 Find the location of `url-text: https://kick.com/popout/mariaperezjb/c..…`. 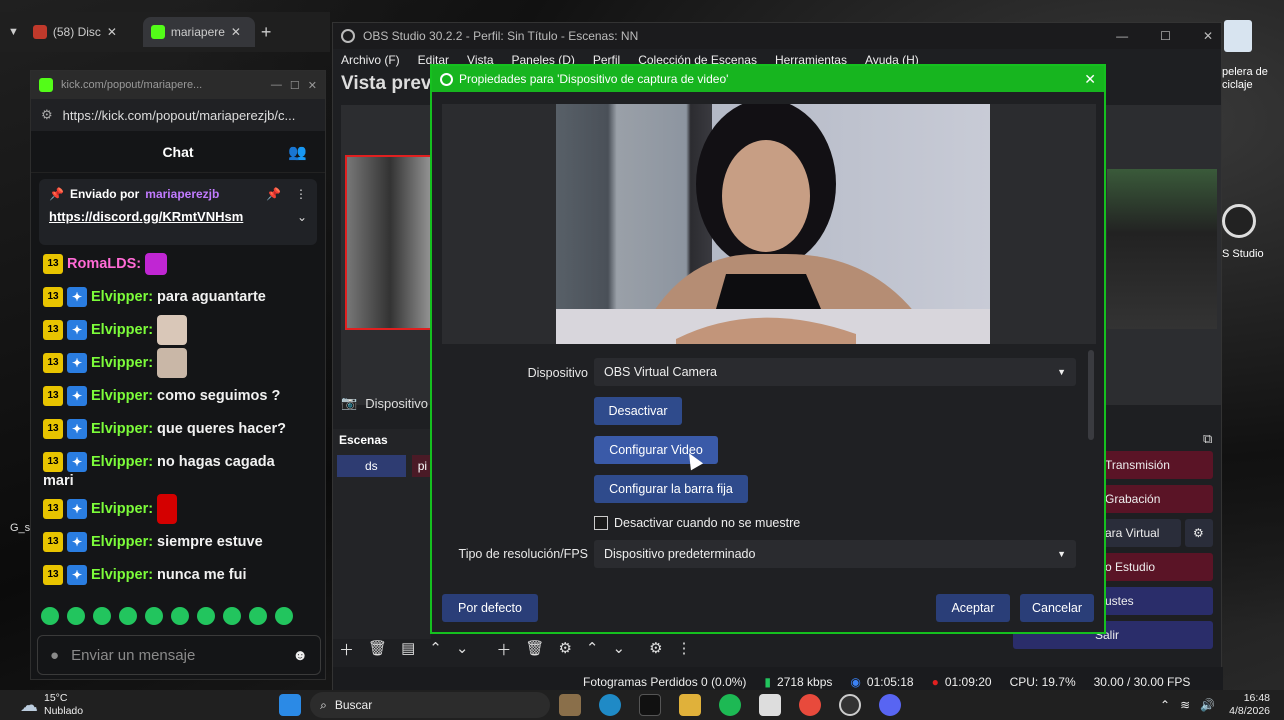

url-text: https://kick.com/popout/mariaperezjb/c..… is located at coordinates (179, 115).